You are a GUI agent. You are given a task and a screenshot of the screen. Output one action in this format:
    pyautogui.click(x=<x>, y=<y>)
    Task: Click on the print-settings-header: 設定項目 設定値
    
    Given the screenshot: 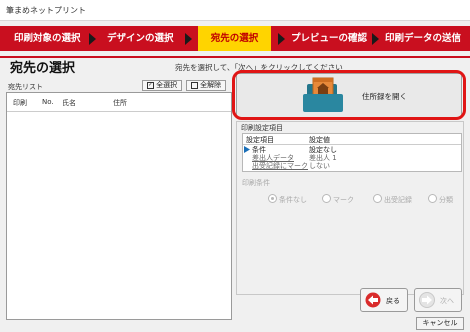 What is the action you would take?
    pyautogui.click(x=352, y=139)
    